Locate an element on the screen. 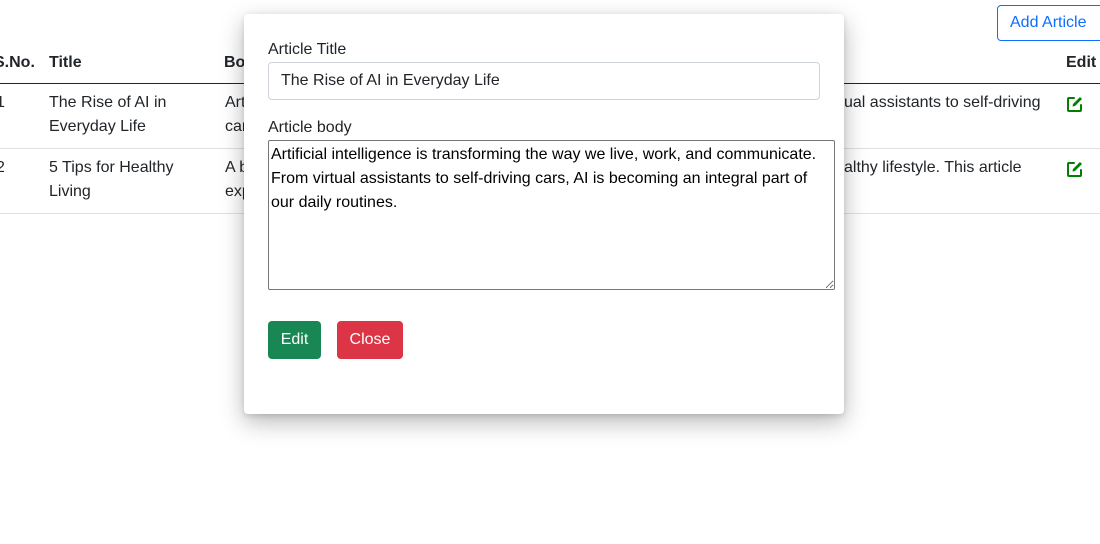 This screenshot has height=544, width=1100. row-title-line: The Rise of AI in is located at coordinates (108, 102).